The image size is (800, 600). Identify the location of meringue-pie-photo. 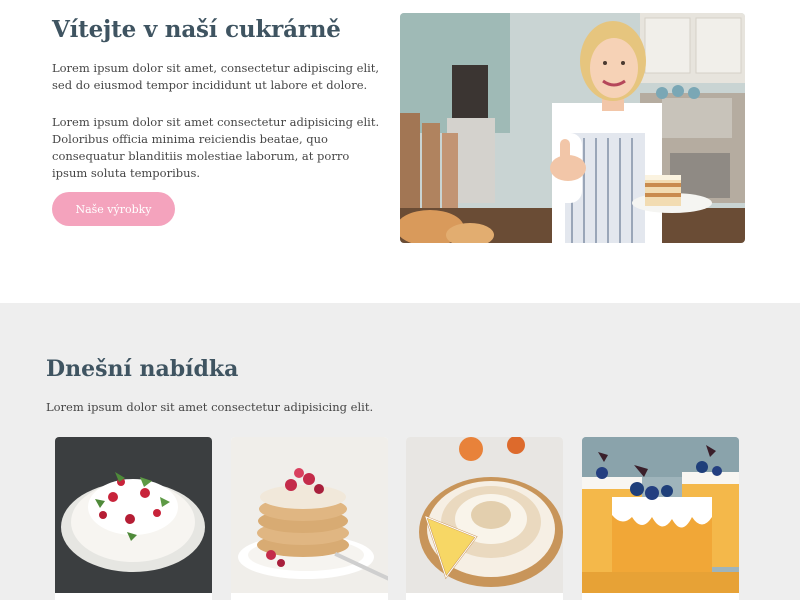
(484, 515).